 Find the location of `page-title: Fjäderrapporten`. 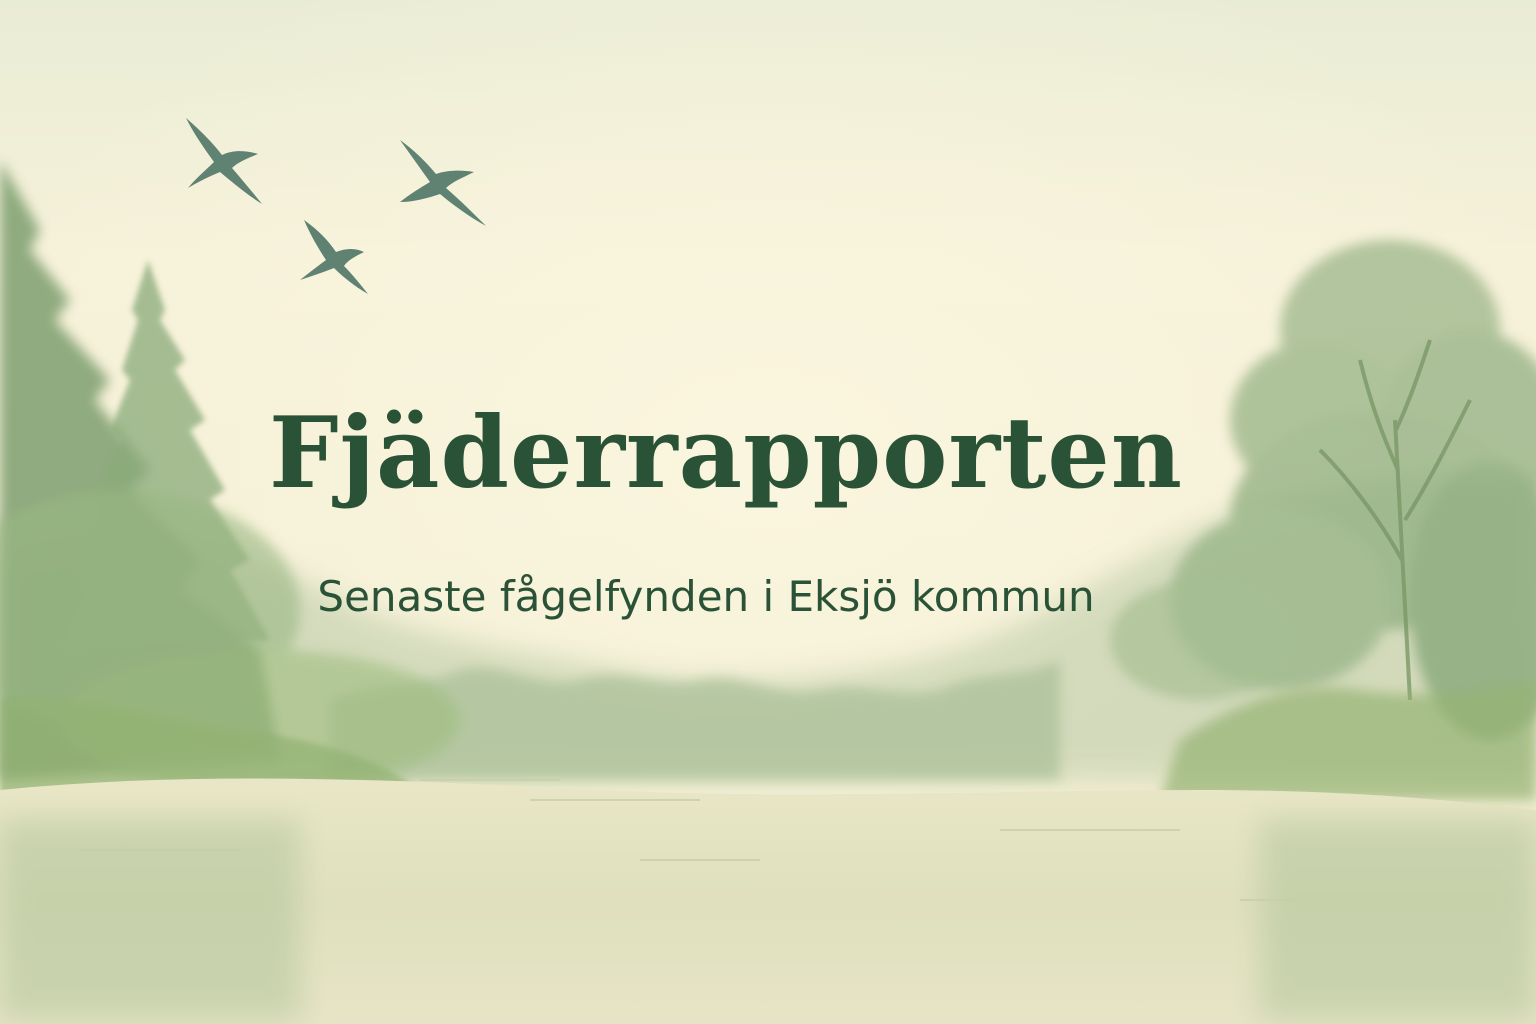

page-title: Fjäderrapporten is located at coordinates (726, 453).